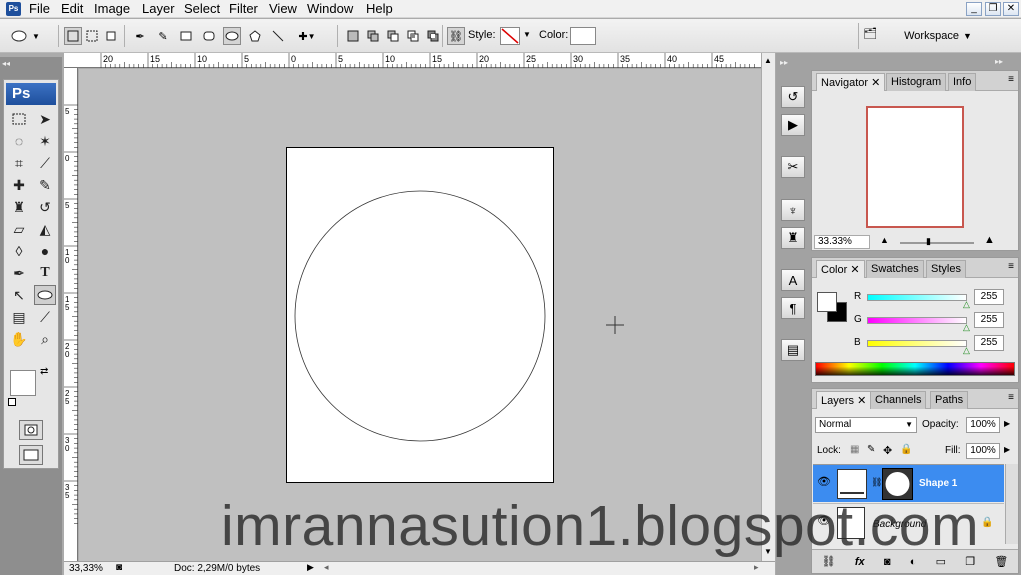  I want to click on tab-paths: Paths, so click(949, 400).